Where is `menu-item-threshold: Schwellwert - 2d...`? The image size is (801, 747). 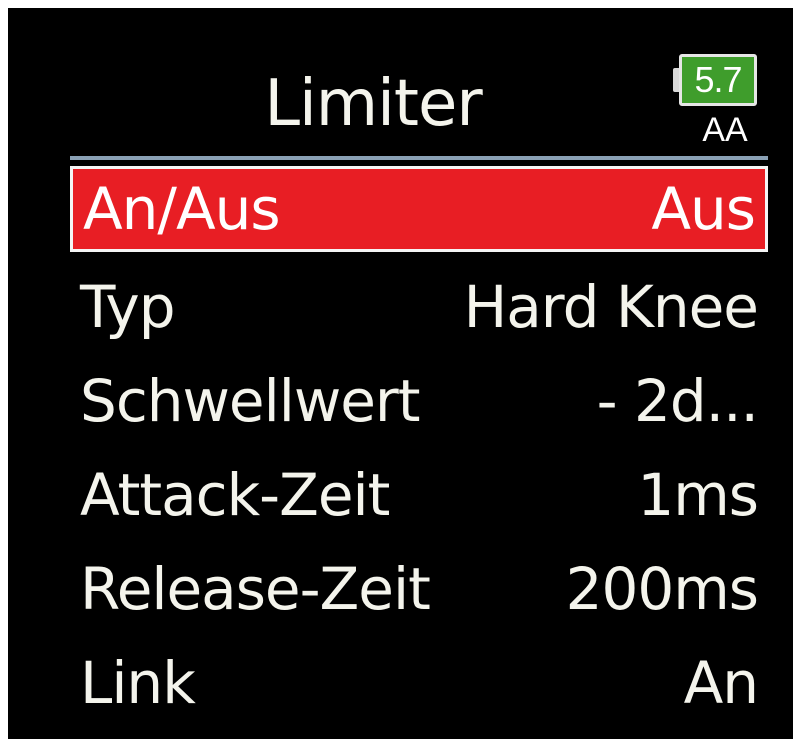
menu-item-threshold: Schwellwert - 2d... is located at coordinates (419, 401).